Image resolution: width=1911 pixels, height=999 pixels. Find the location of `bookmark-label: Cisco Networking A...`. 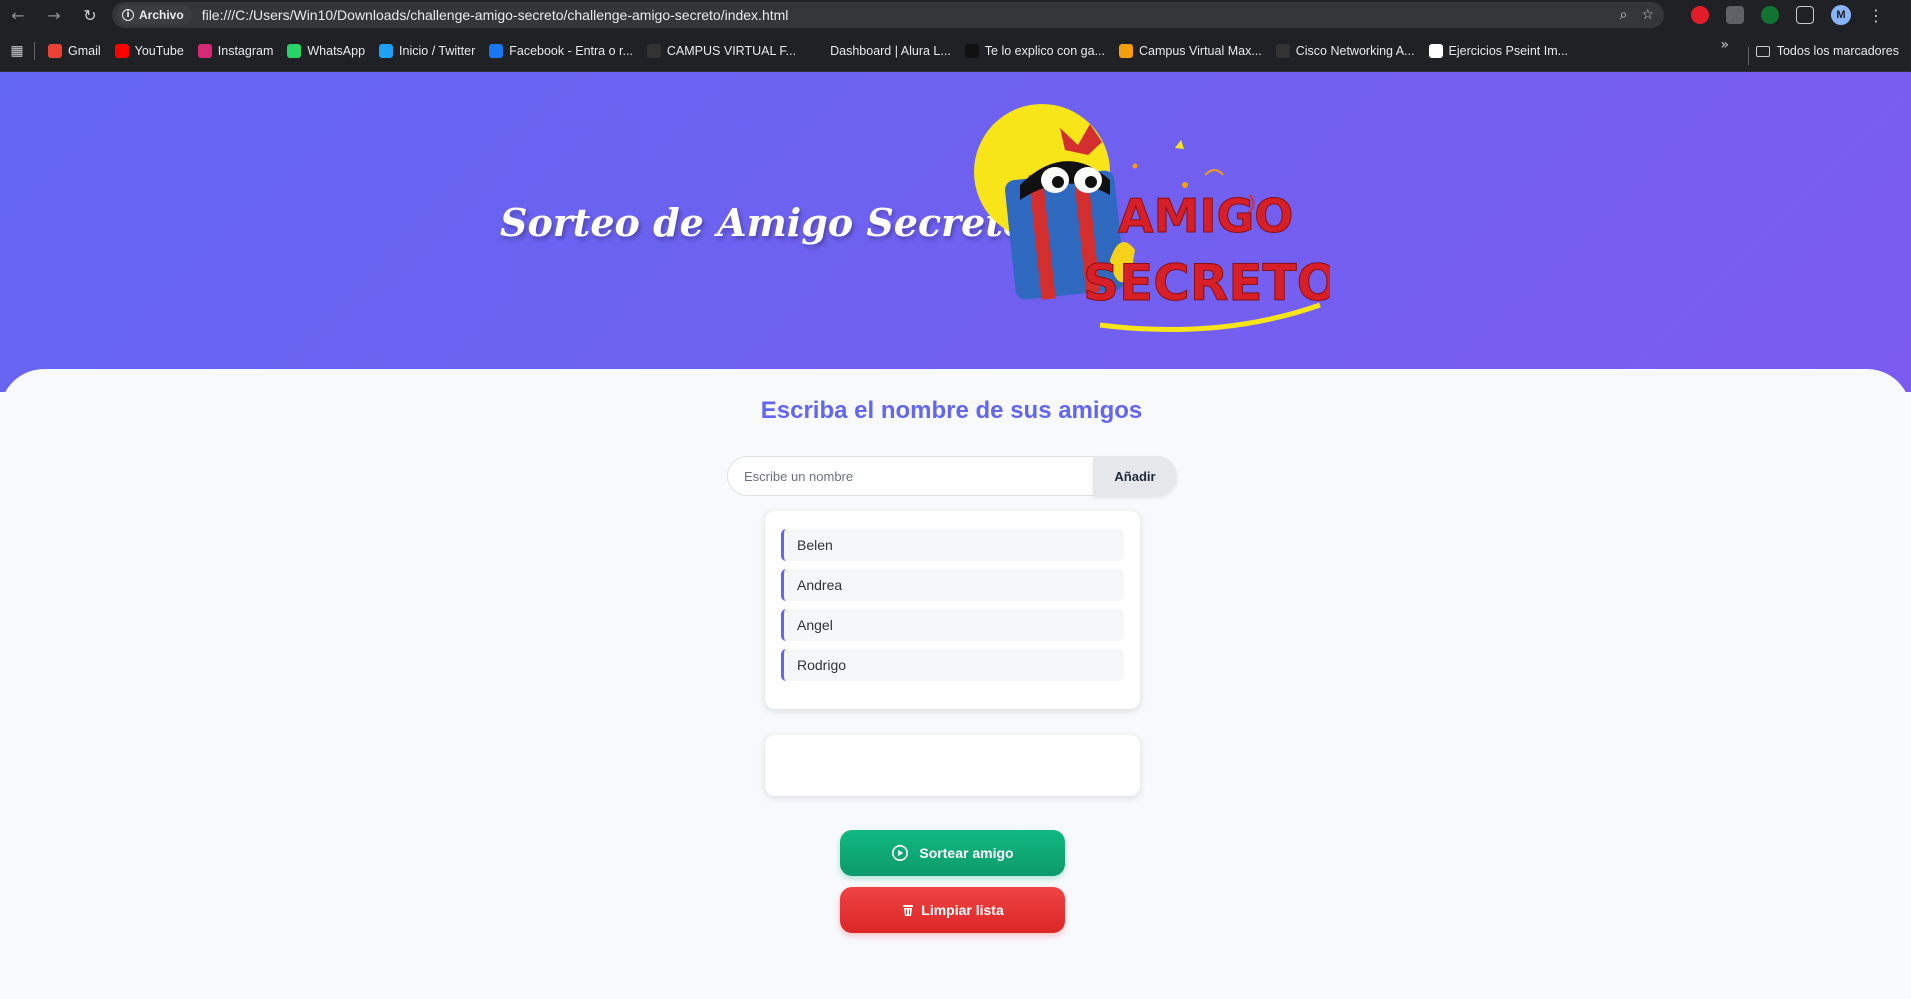

bookmark-label: Cisco Networking A... is located at coordinates (1355, 50).